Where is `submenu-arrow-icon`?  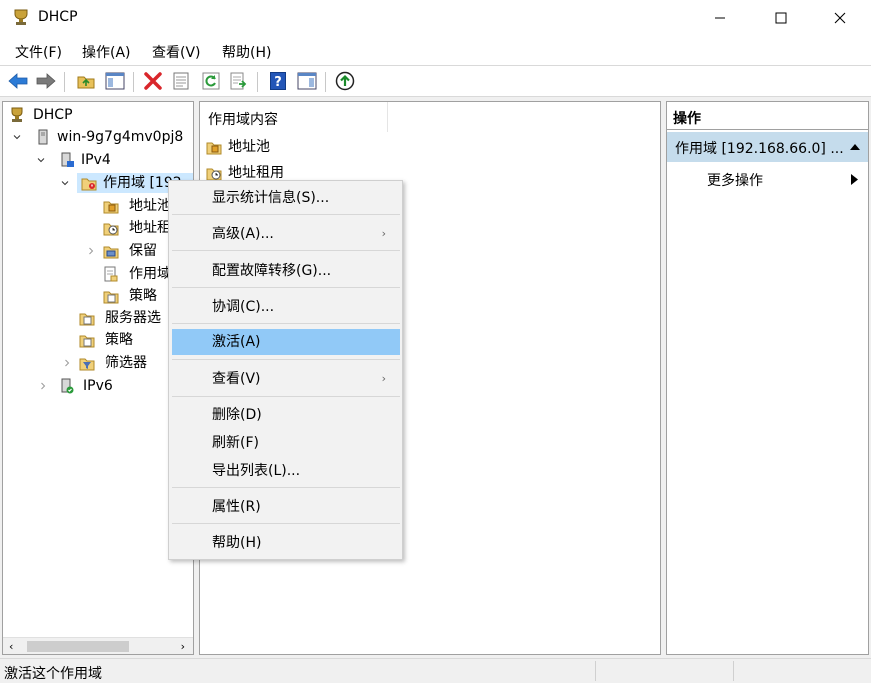
submenu-arrow-icon is located at coordinates (854, 179).